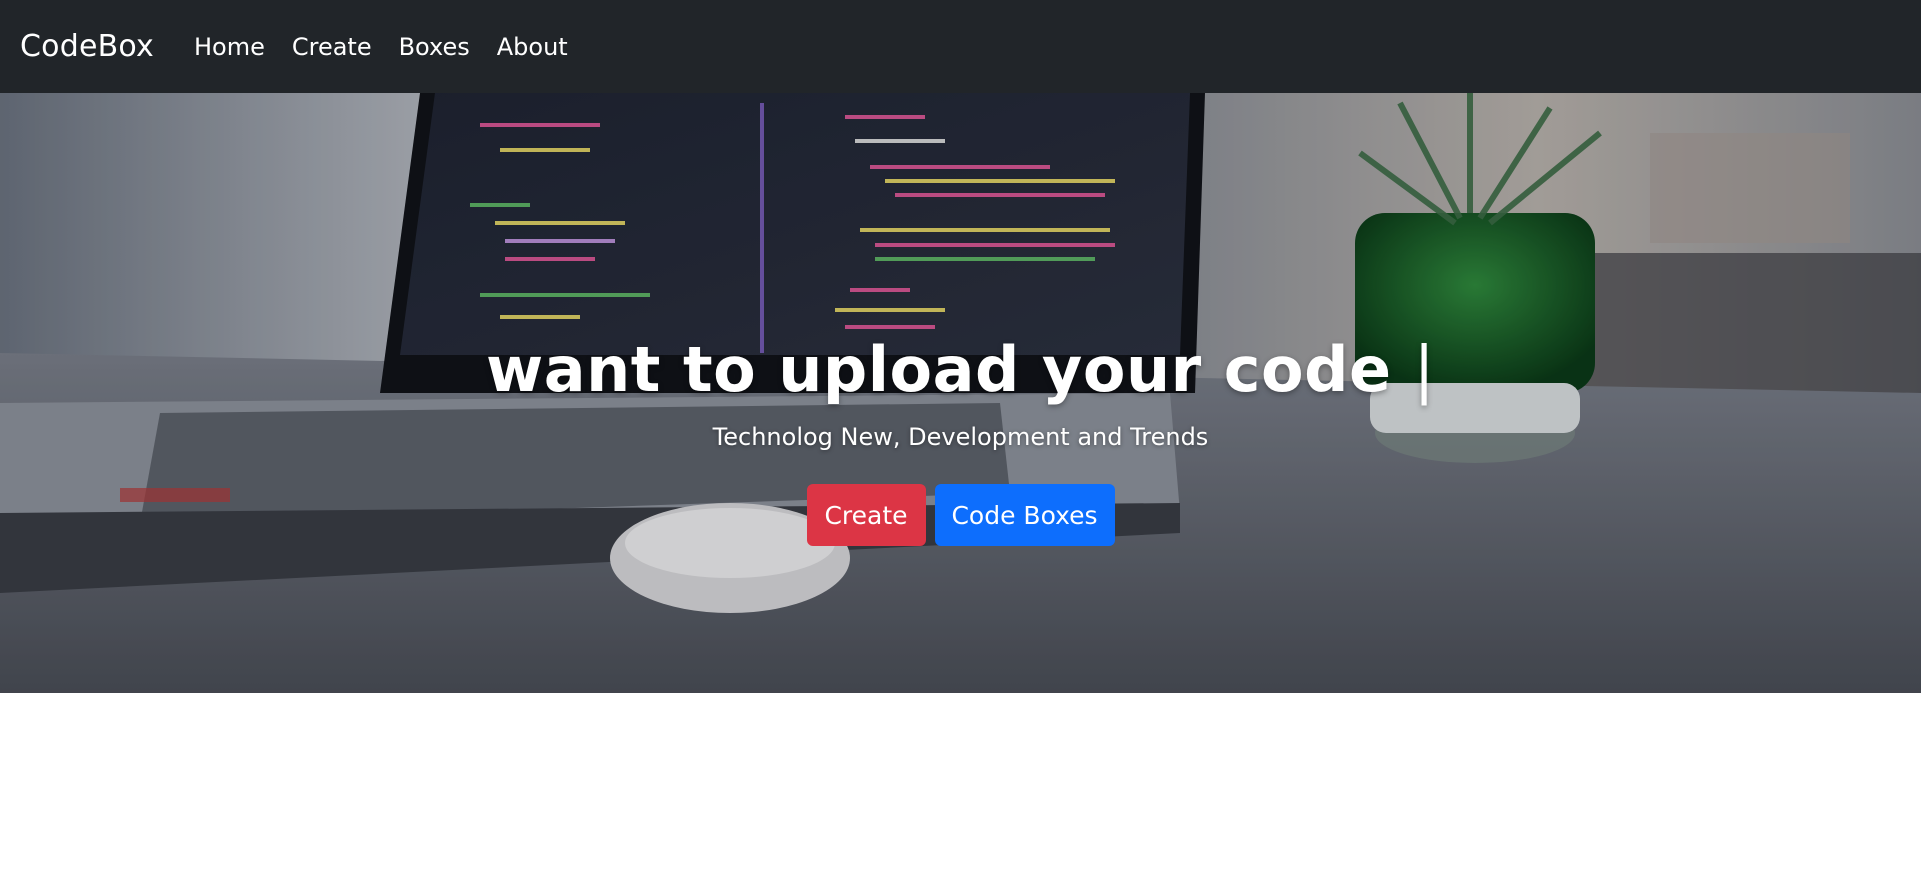 This screenshot has height=875, width=1921. I want to click on hero-headline: want to upload your code |, so click(960, 369).